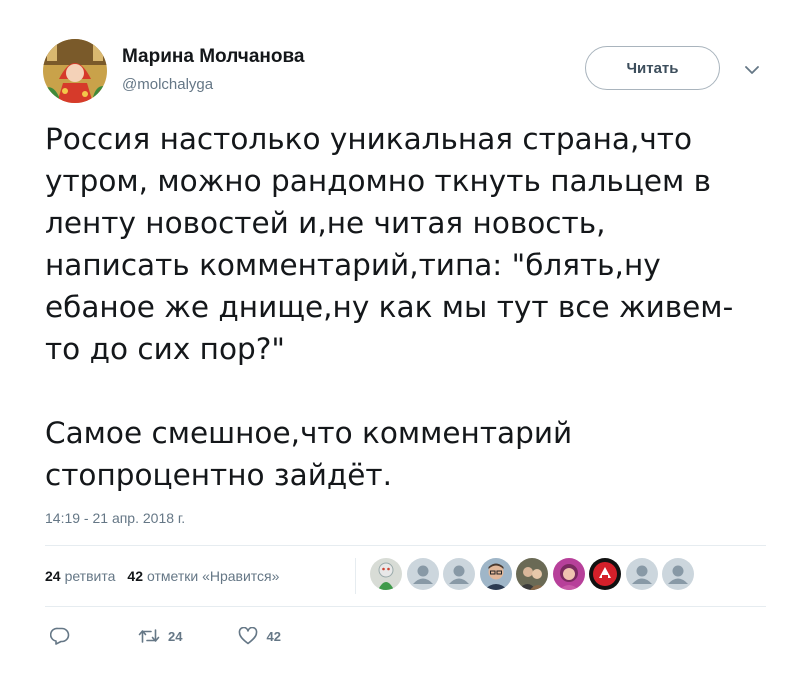  What do you see at coordinates (213, 57) in the screenshot?
I see `author-name: Марина Молчанова` at bounding box center [213, 57].